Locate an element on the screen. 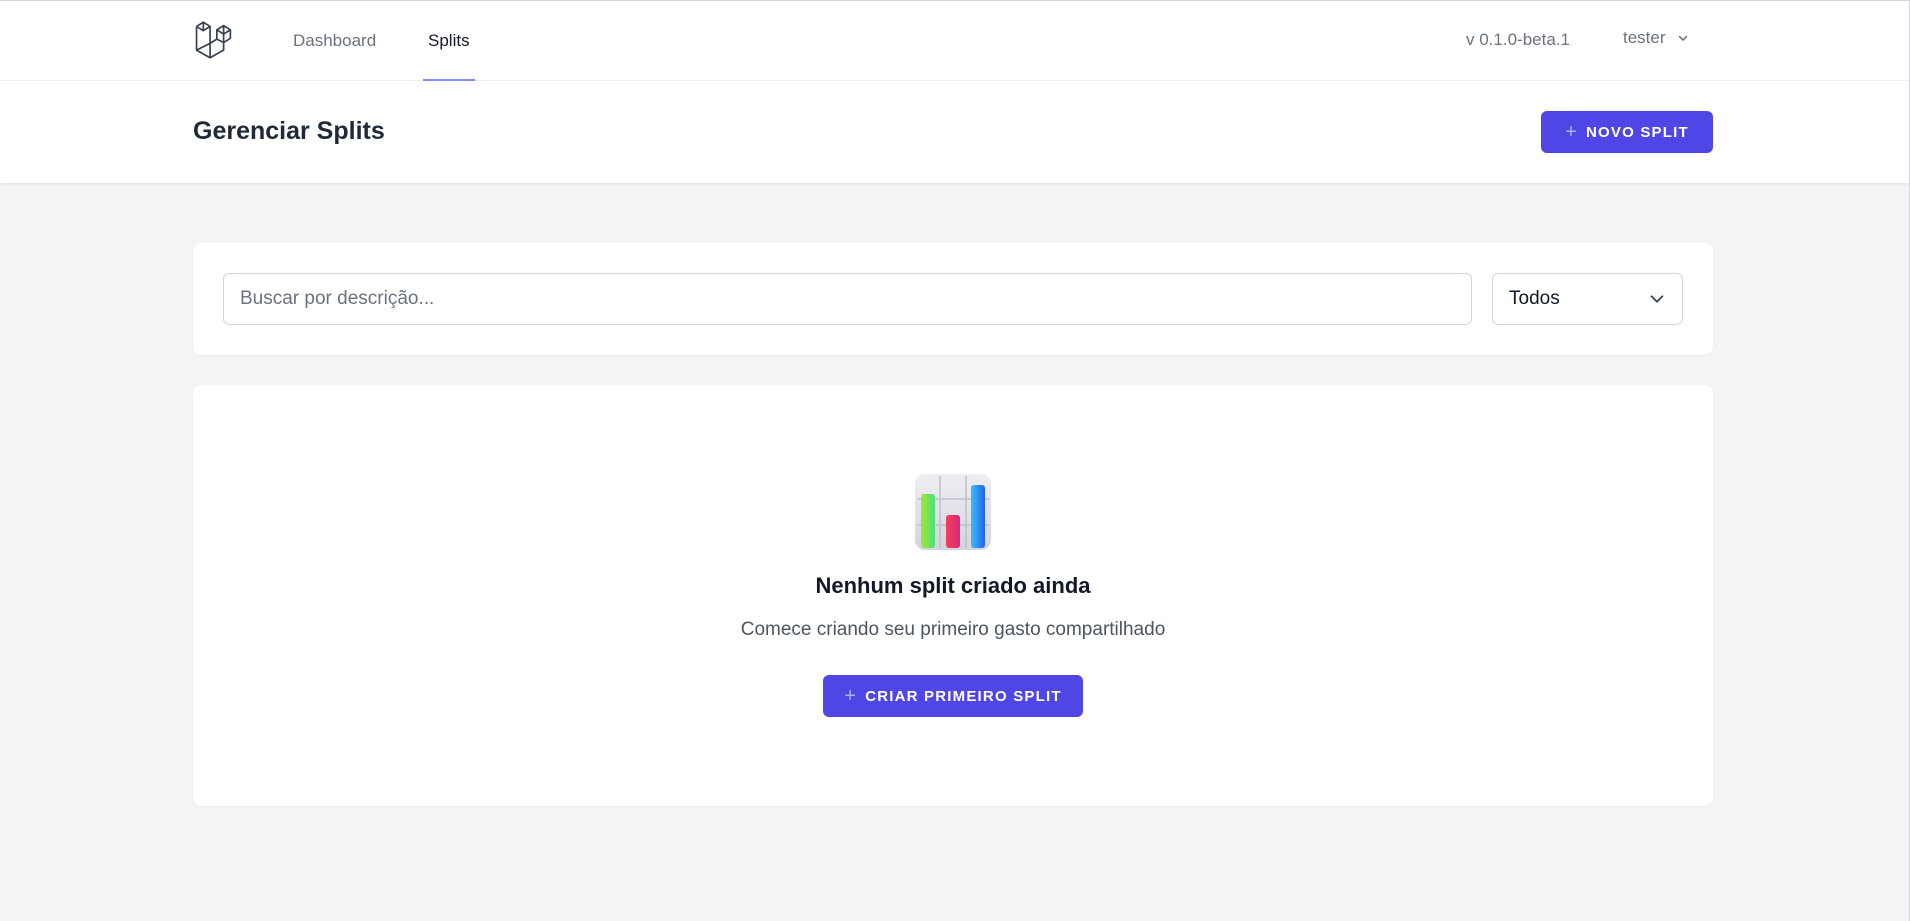 The image size is (1910, 921). filter-card: Todos is located at coordinates (953, 299).